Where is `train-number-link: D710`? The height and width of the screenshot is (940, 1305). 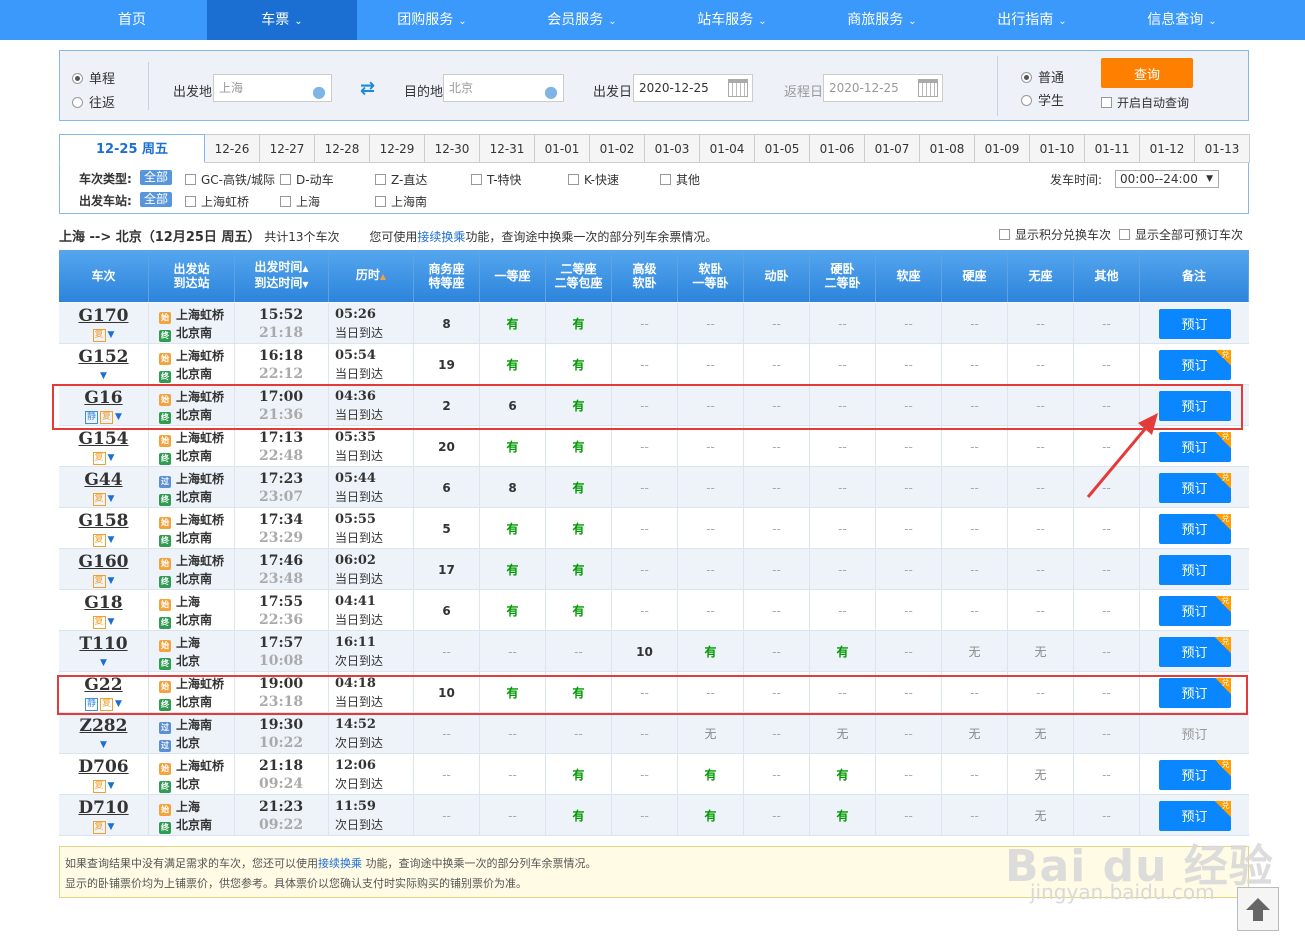 train-number-link: D710 is located at coordinates (103, 808).